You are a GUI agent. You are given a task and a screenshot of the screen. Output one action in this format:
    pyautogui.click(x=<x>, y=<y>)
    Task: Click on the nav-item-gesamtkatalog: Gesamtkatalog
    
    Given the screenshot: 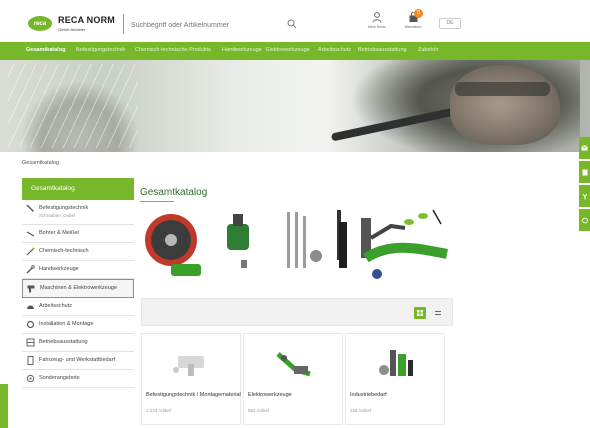 What is the action you would take?
    pyautogui.click(x=45, y=51)
    